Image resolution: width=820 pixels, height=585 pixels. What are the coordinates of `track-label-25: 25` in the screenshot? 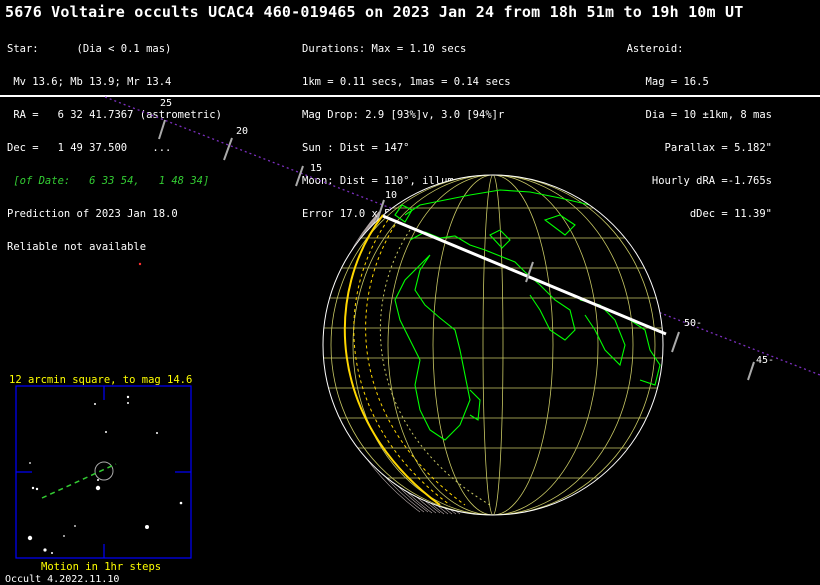 It's located at (166, 103).